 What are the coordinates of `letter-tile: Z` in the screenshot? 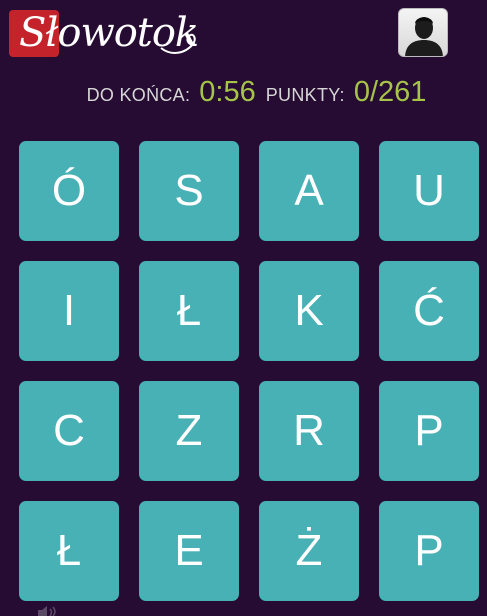 It's located at (189, 431).